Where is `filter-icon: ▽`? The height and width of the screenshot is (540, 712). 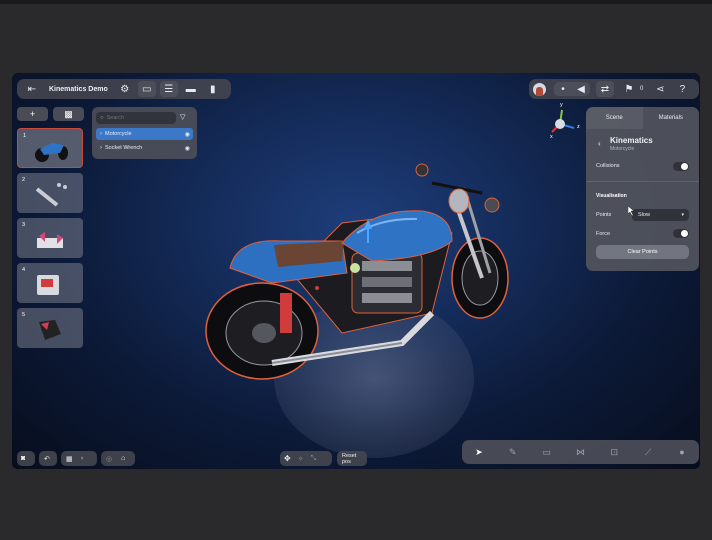 filter-icon: ▽ is located at coordinates (182, 117).